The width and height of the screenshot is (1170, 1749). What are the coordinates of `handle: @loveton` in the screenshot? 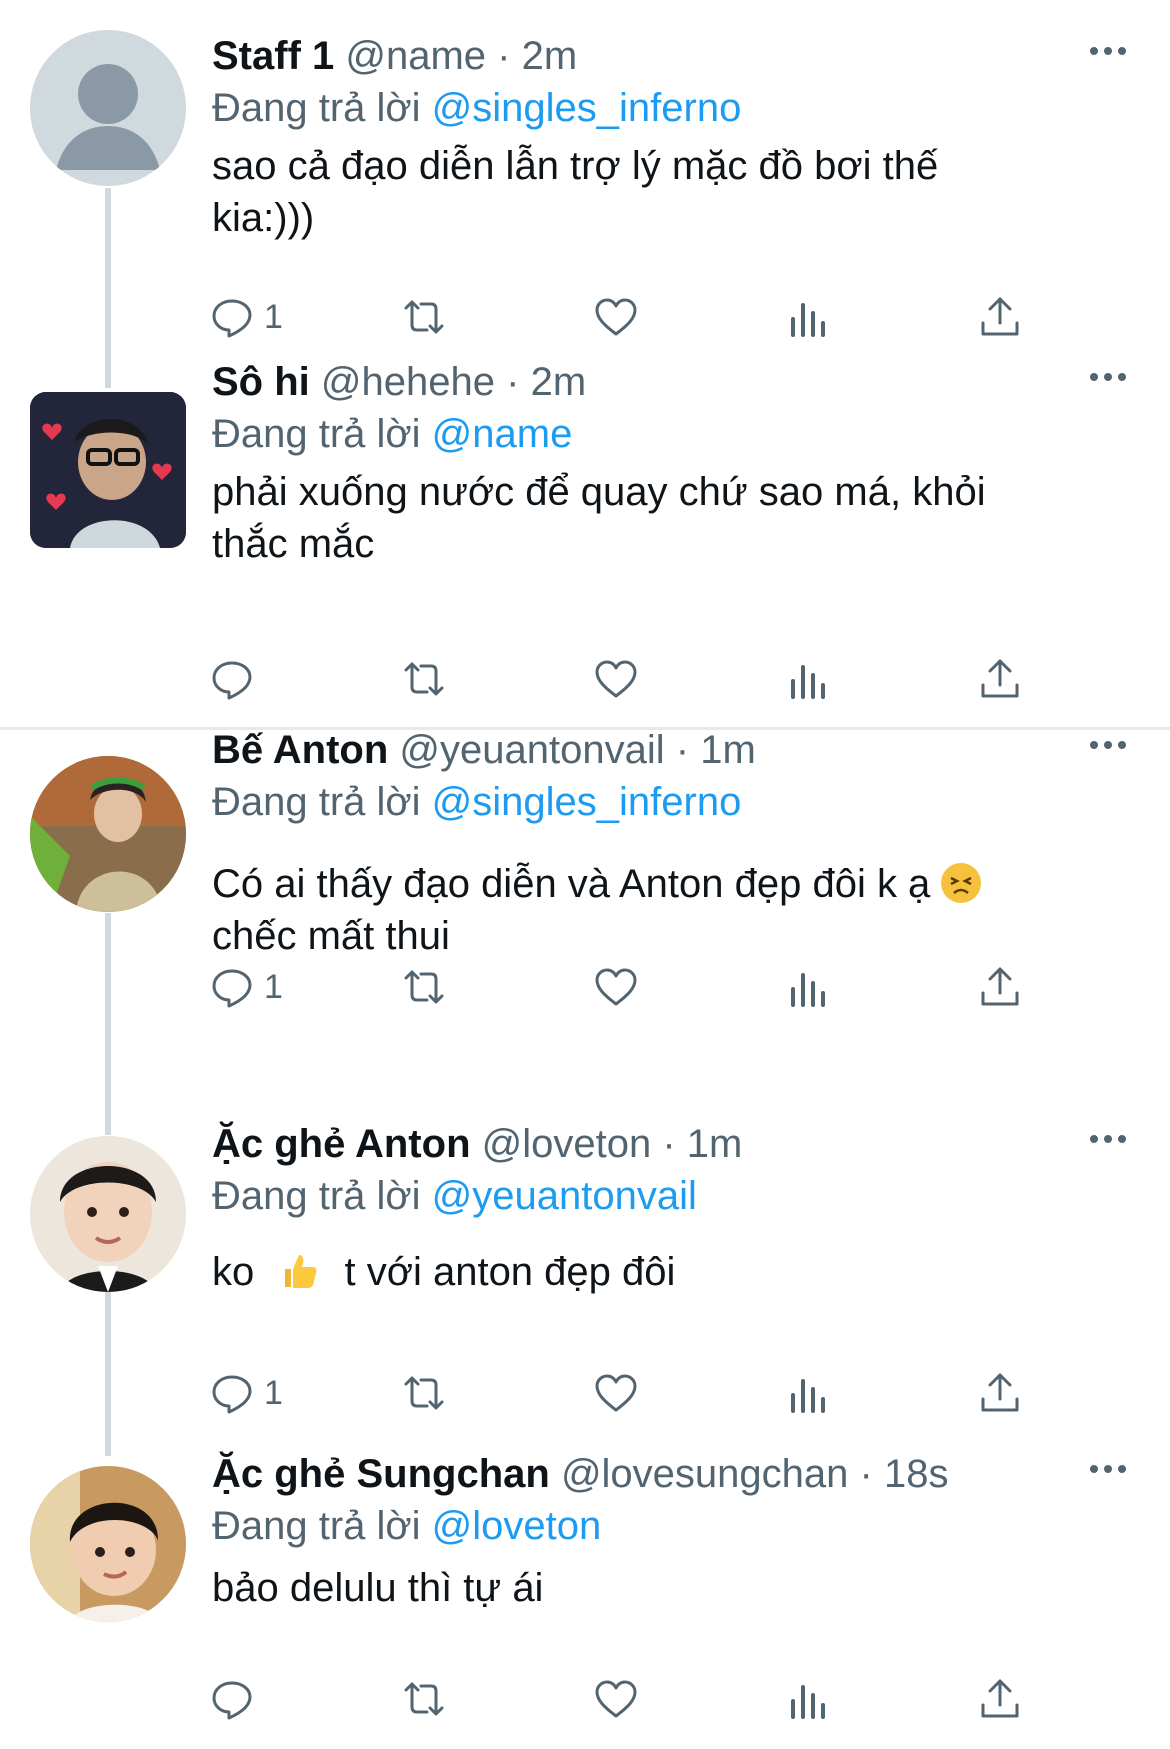 It's located at (567, 1144).